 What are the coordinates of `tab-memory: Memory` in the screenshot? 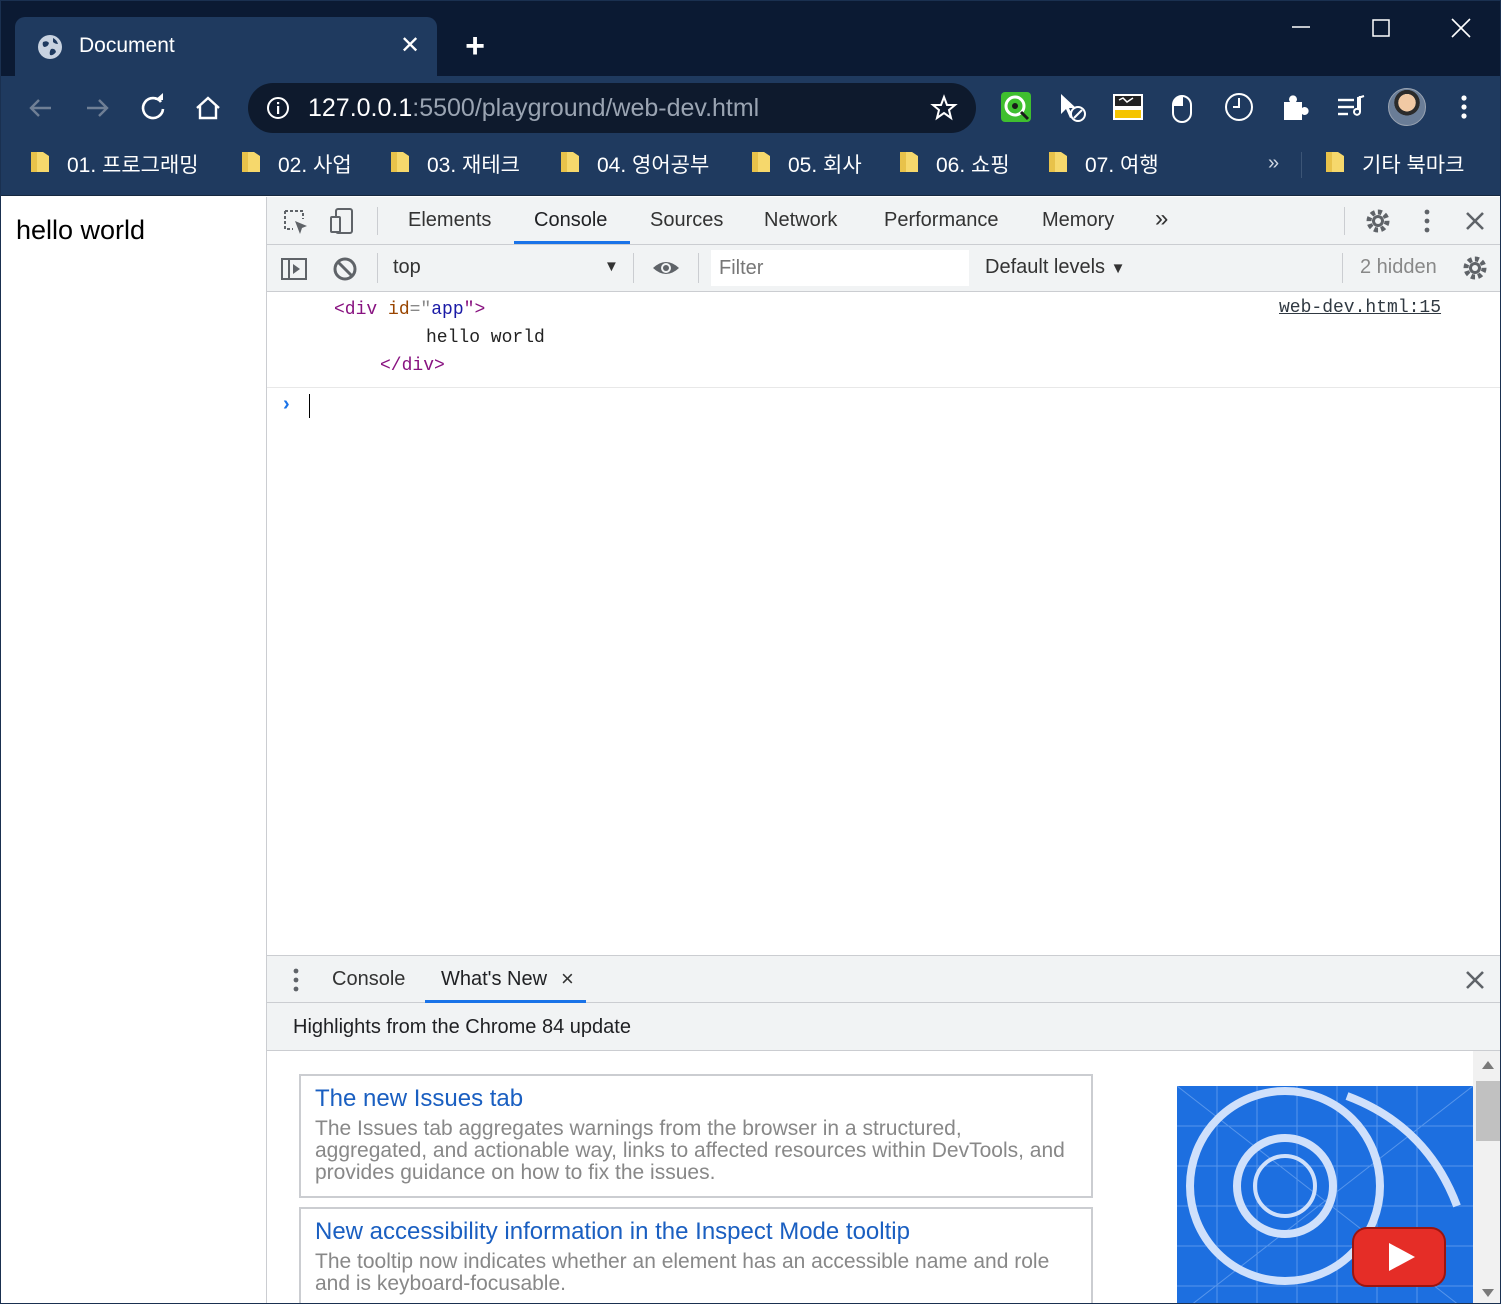 It's located at (1078, 220).